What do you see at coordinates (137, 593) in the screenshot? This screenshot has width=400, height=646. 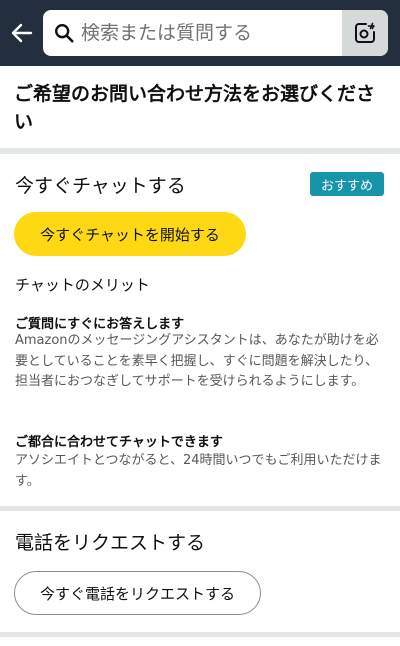 I see `request-call-button: 今すぐ電話をリクエストする` at bounding box center [137, 593].